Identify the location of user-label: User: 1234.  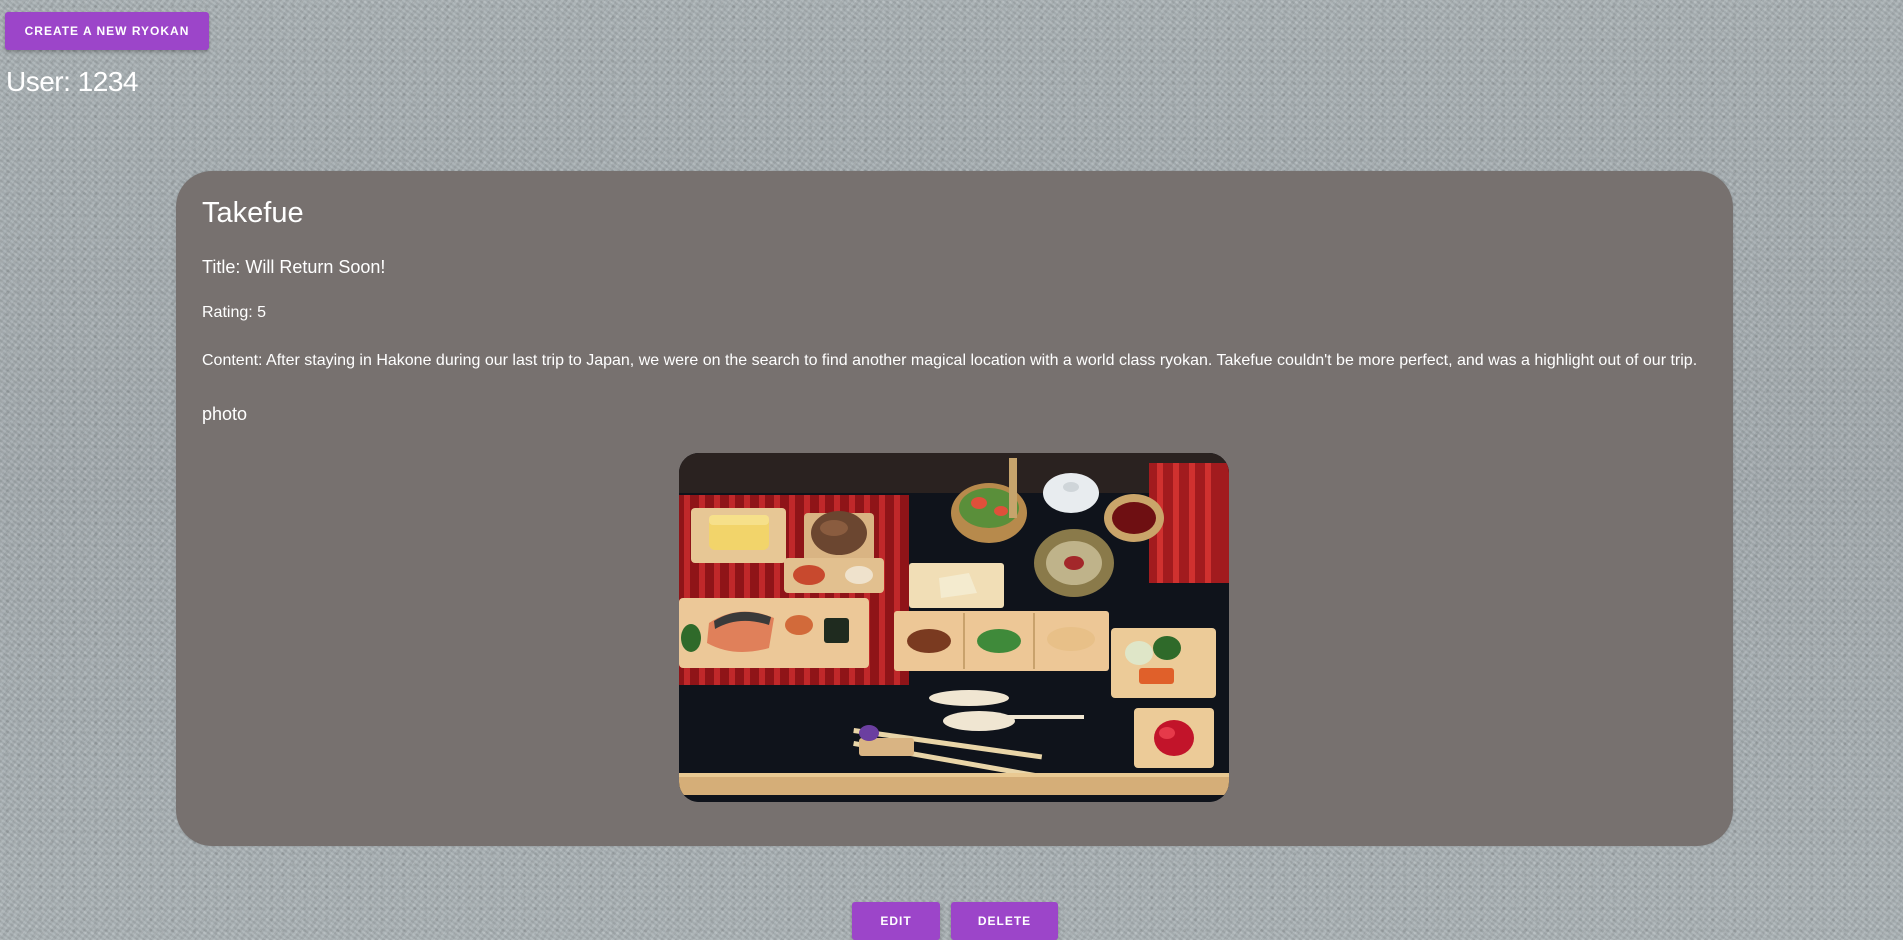
(72, 81).